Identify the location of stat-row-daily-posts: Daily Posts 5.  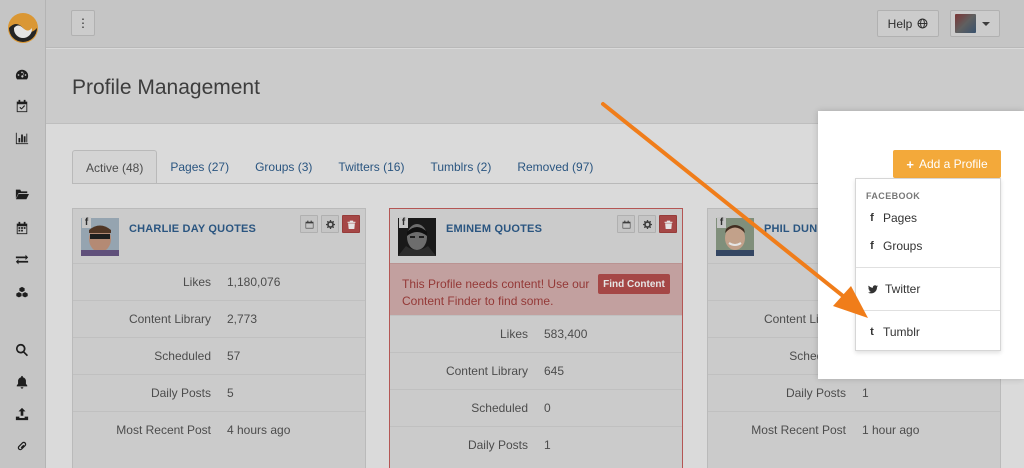
(219, 392).